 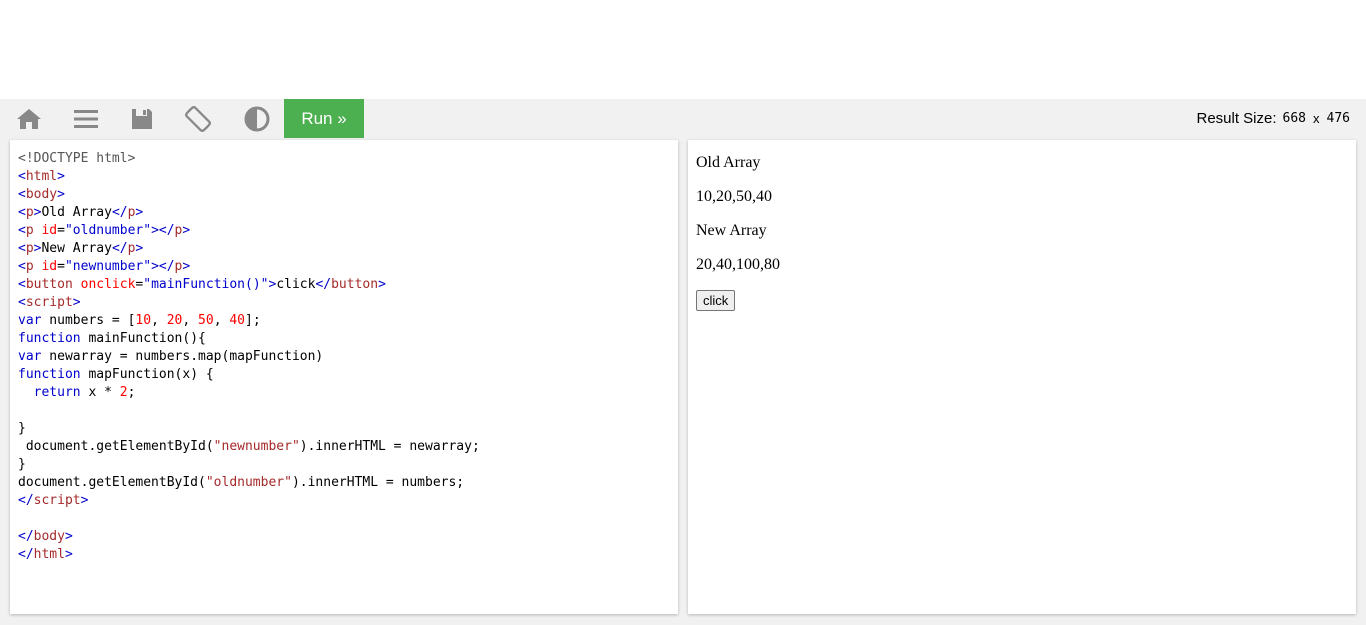 I want to click on old-array-value: 10,20,50,40, so click(x=734, y=196).